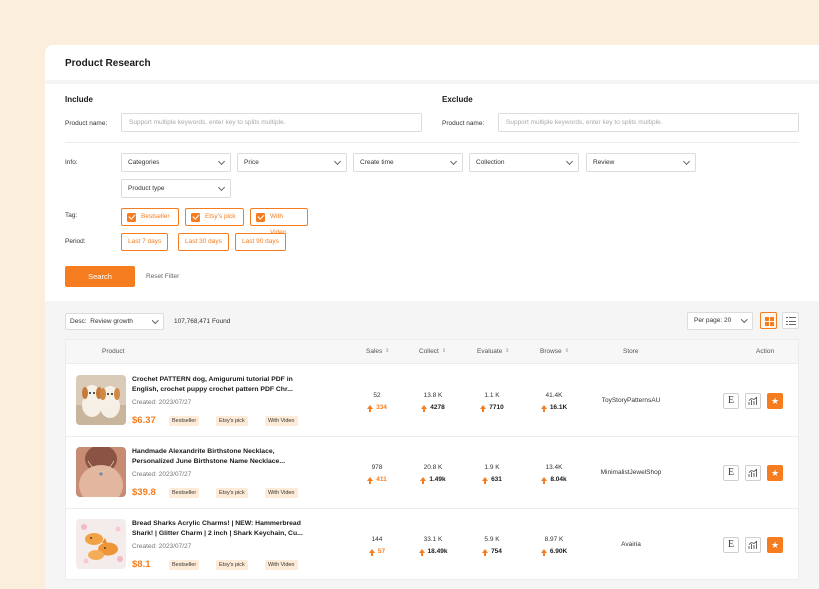  I want to click on created-date: Created: 2023/07/27, so click(162, 546).